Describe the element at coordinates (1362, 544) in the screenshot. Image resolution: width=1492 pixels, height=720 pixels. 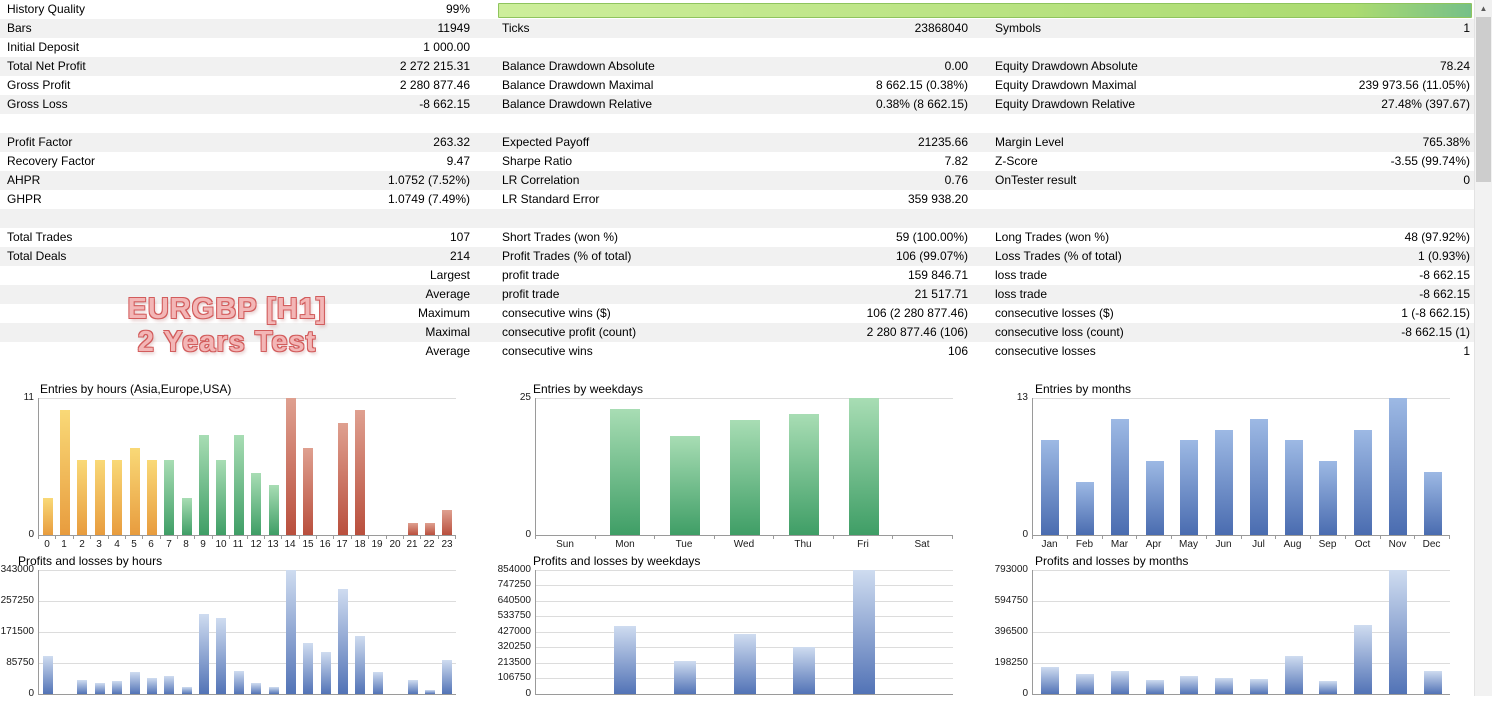
I see `x-axis-label: Oct` at that location.